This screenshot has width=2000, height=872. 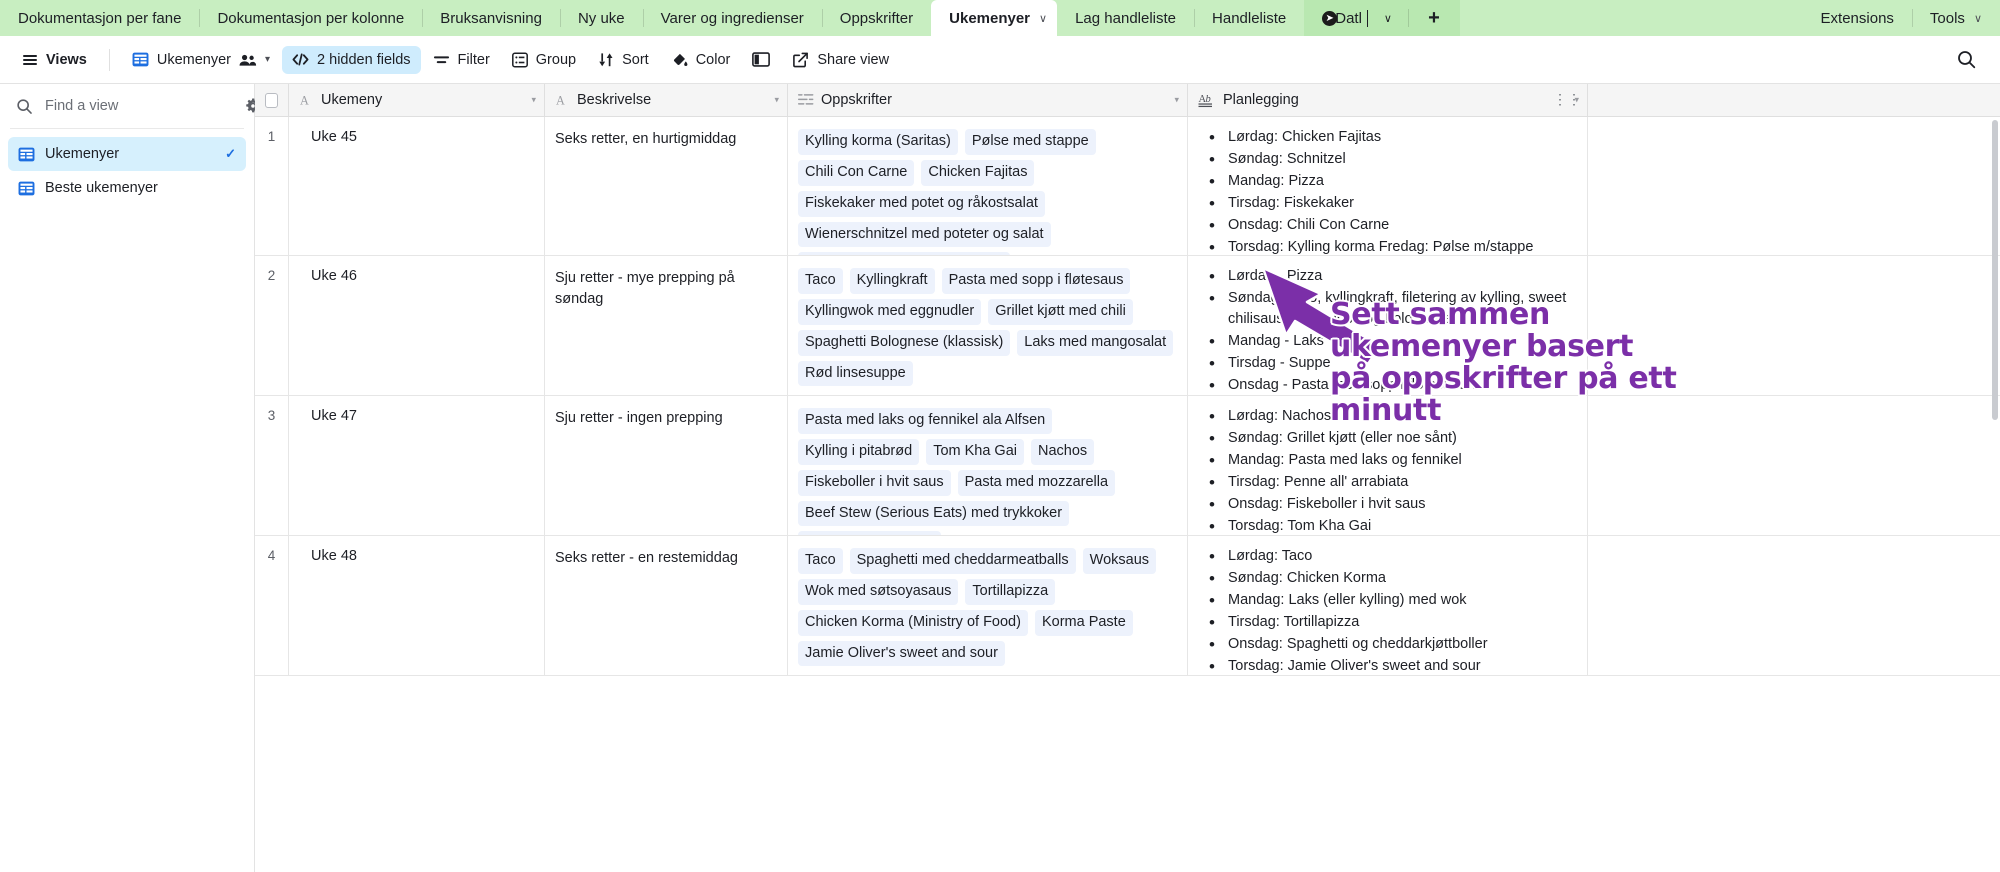 What do you see at coordinates (417, 325) in the screenshot?
I see `cell-ukemeny: Uke 46` at bounding box center [417, 325].